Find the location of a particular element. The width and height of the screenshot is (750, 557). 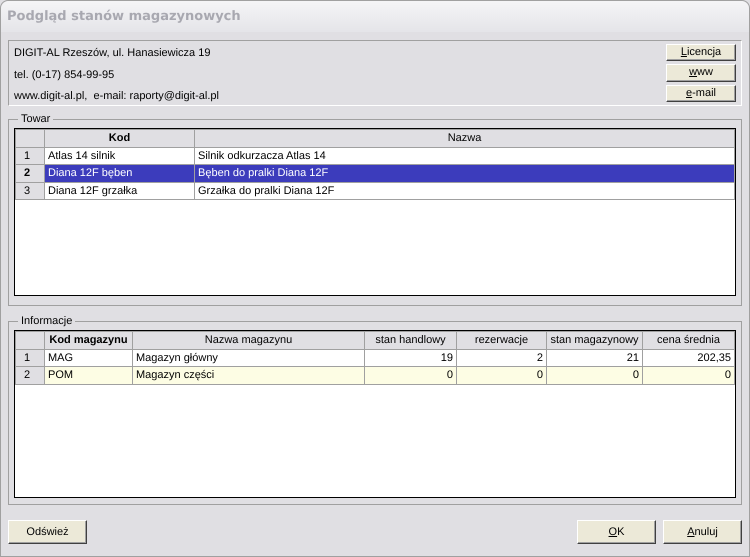

info-text: www.digit-al.pl, e-mail: raporty@digit-al.pl is located at coordinates (116, 96).